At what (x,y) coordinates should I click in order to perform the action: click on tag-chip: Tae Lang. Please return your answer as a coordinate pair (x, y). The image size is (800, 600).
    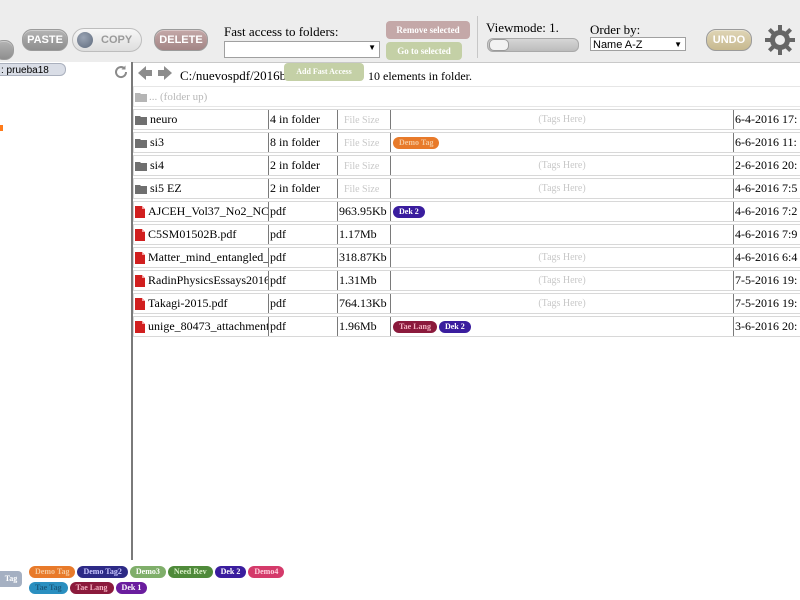
    Looking at the image, I should click on (415, 327).